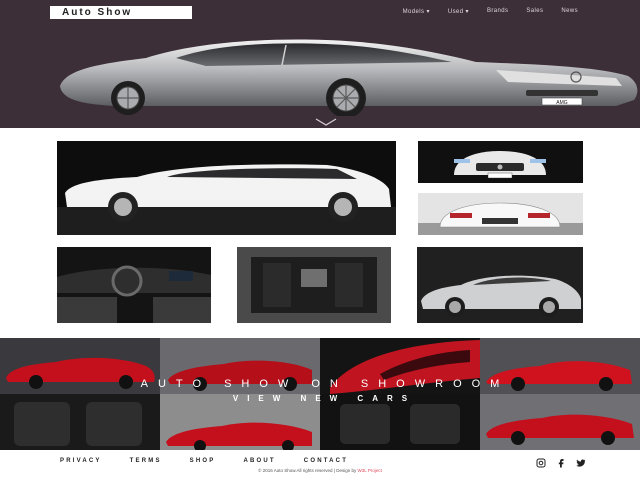  Describe the element at coordinates (500, 285) in the screenshot. I see `gallery-image-silver-coupe` at that location.